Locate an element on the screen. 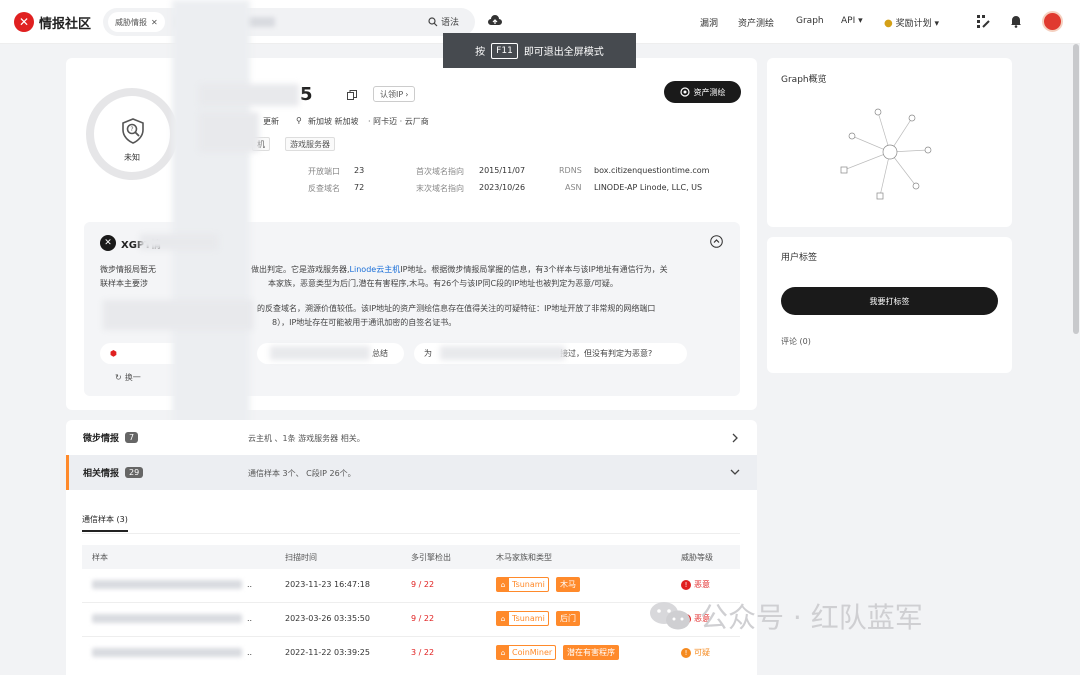 Image resolution: width=1080 pixels, height=675 pixels. redaction-pill2 is located at coordinates (320, 353).